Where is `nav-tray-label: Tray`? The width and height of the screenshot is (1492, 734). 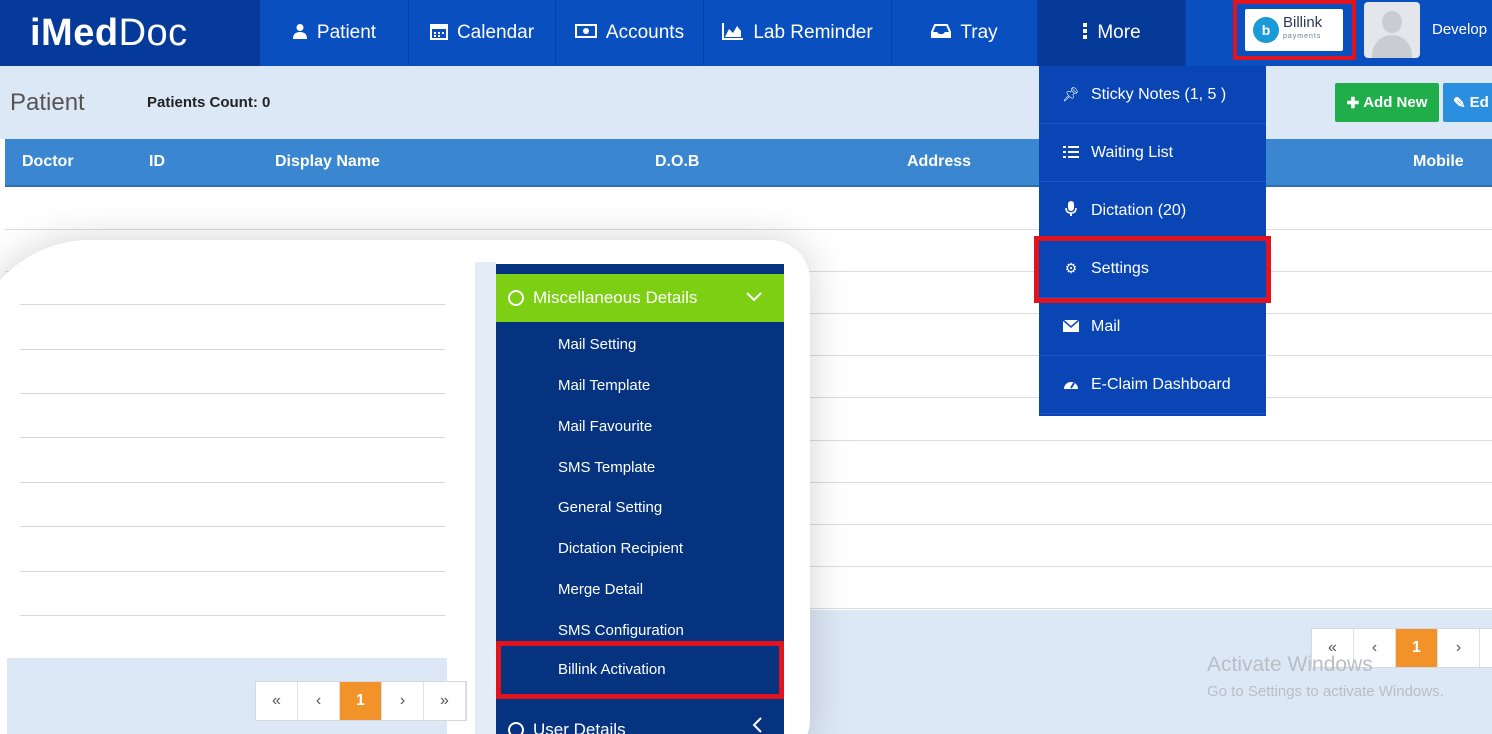 nav-tray-label: Tray is located at coordinates (979, 32).